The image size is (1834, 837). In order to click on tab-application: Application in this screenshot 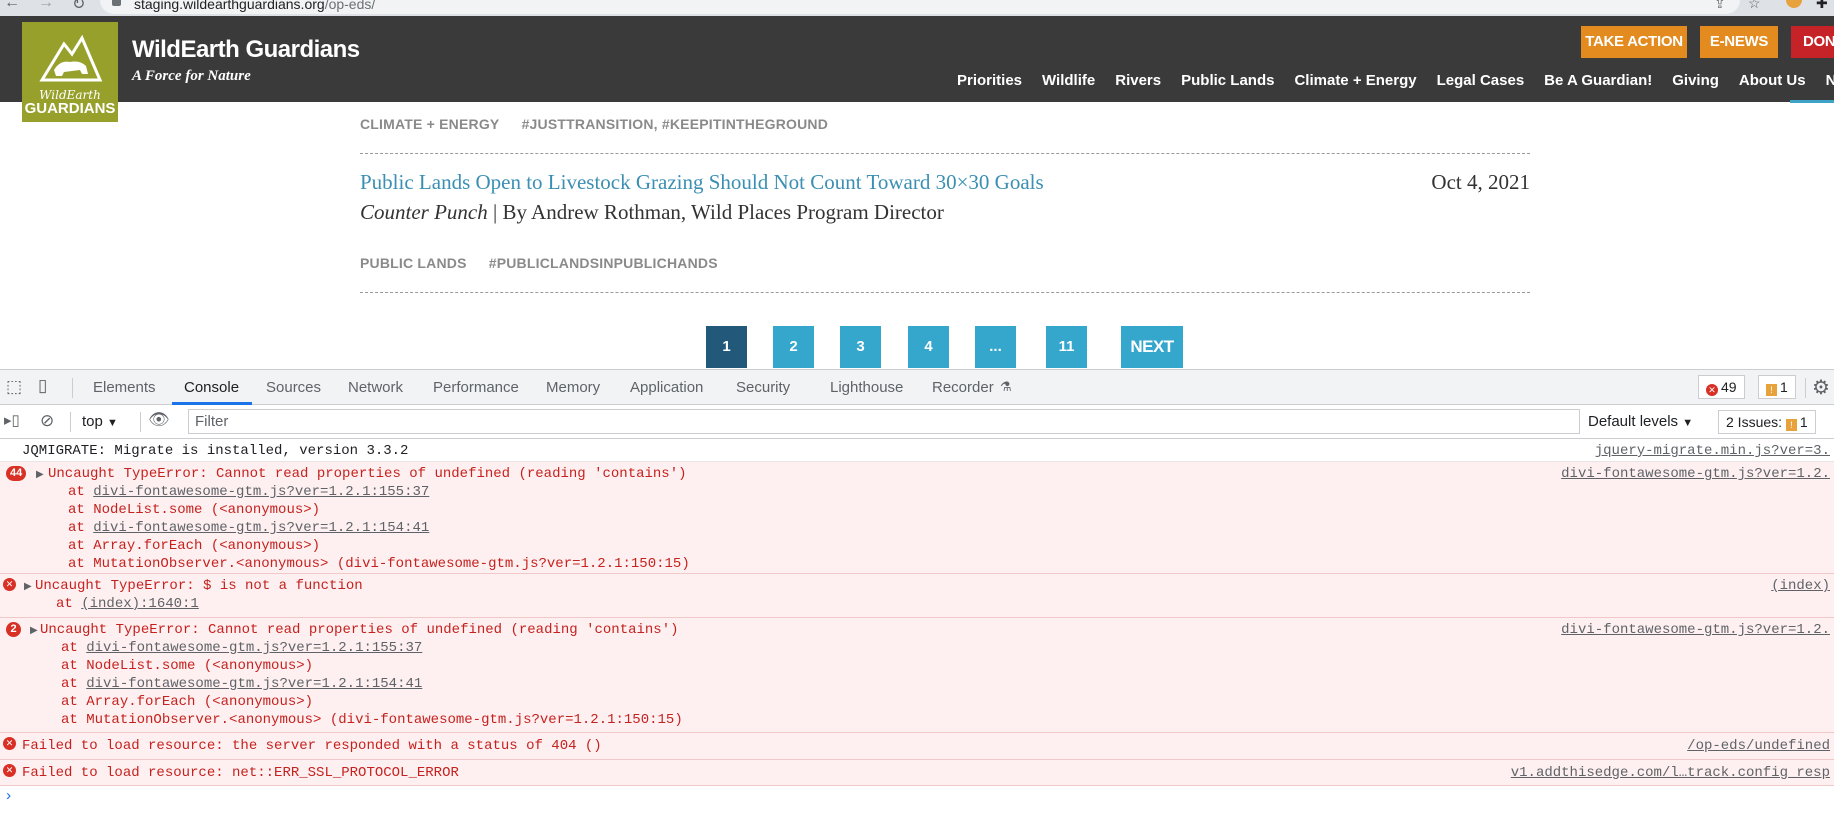, I will do `click(666, 387)`.